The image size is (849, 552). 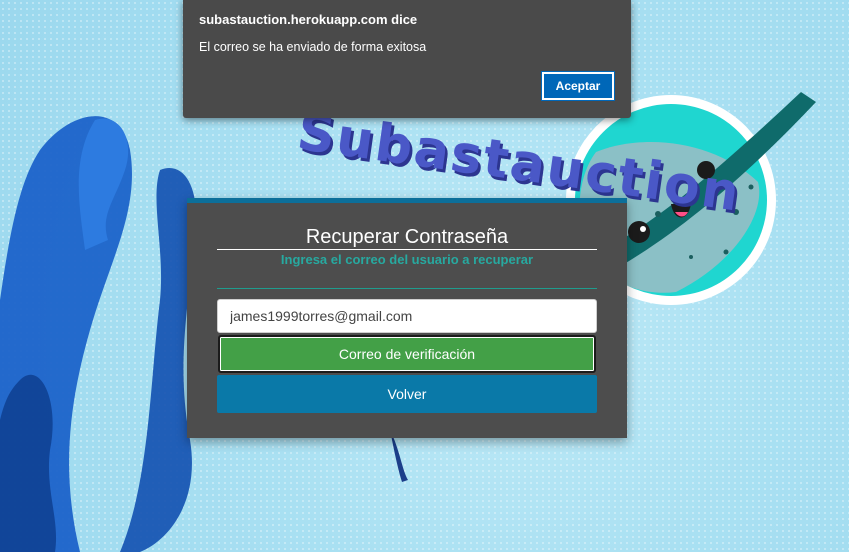 What do you see at coordinates (407, 354) in the screenshot?
I see `send-verification-button: Correo de verificación` at bounding box center [407, 354].